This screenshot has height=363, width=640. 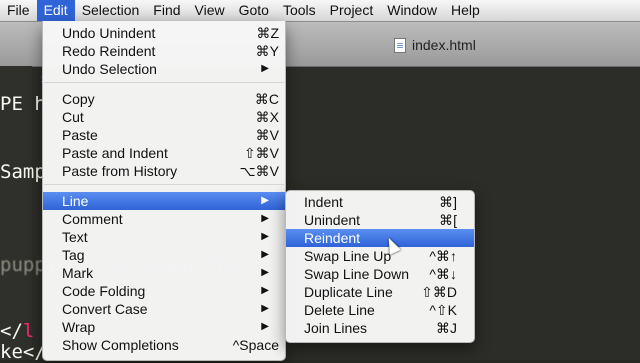 I want to click on menu-project: Project, so click(x=352, y=10).